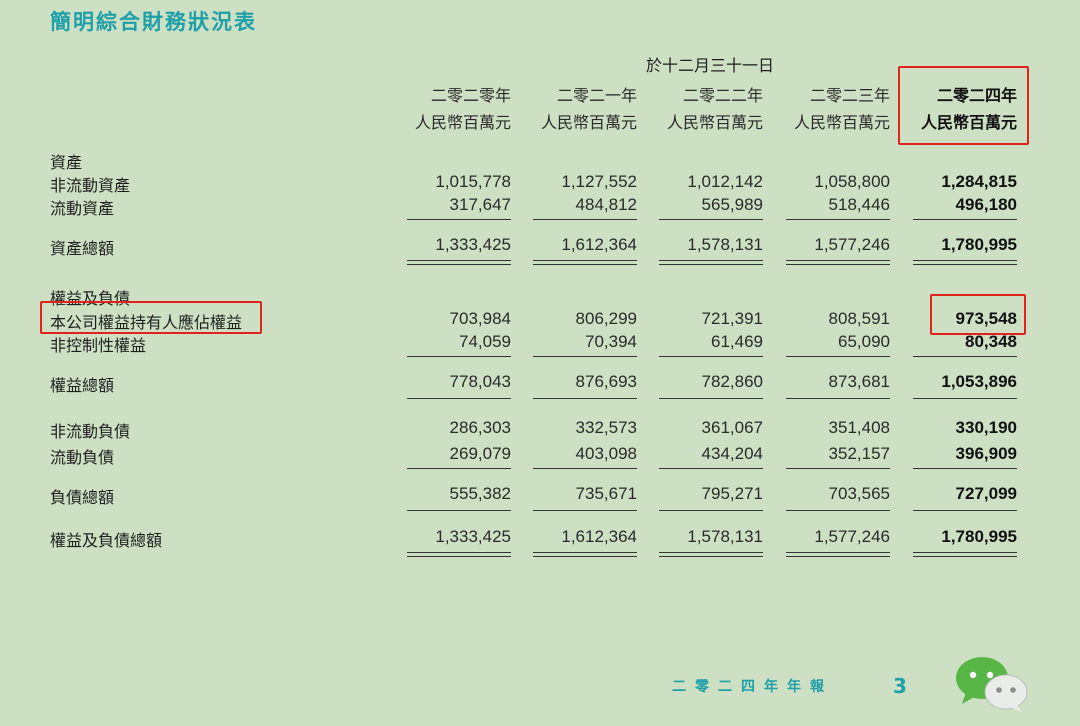  What do you see at coordinates (859, 453) in the screenshot?
I see `cell: 352,157` at bounding box center [859, 453].